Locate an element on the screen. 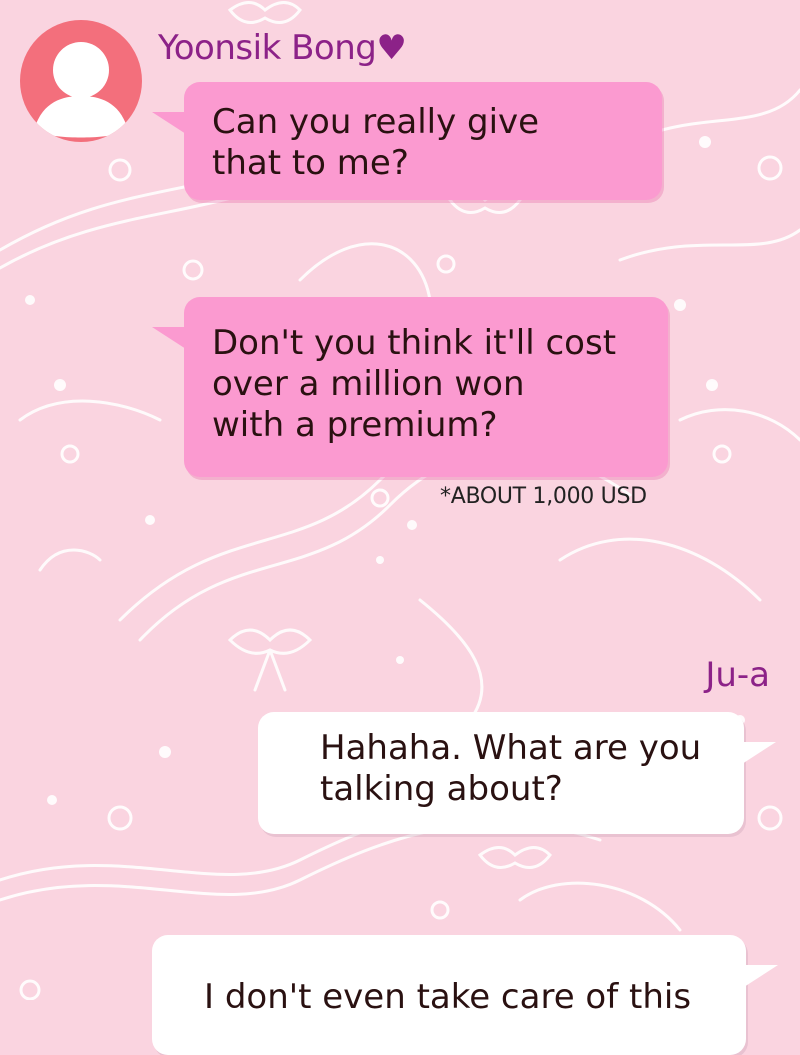 The width and height of the screenshot is (800, 1055). message-text-line: I don't even take care of this is located at coordinates (448, 997).